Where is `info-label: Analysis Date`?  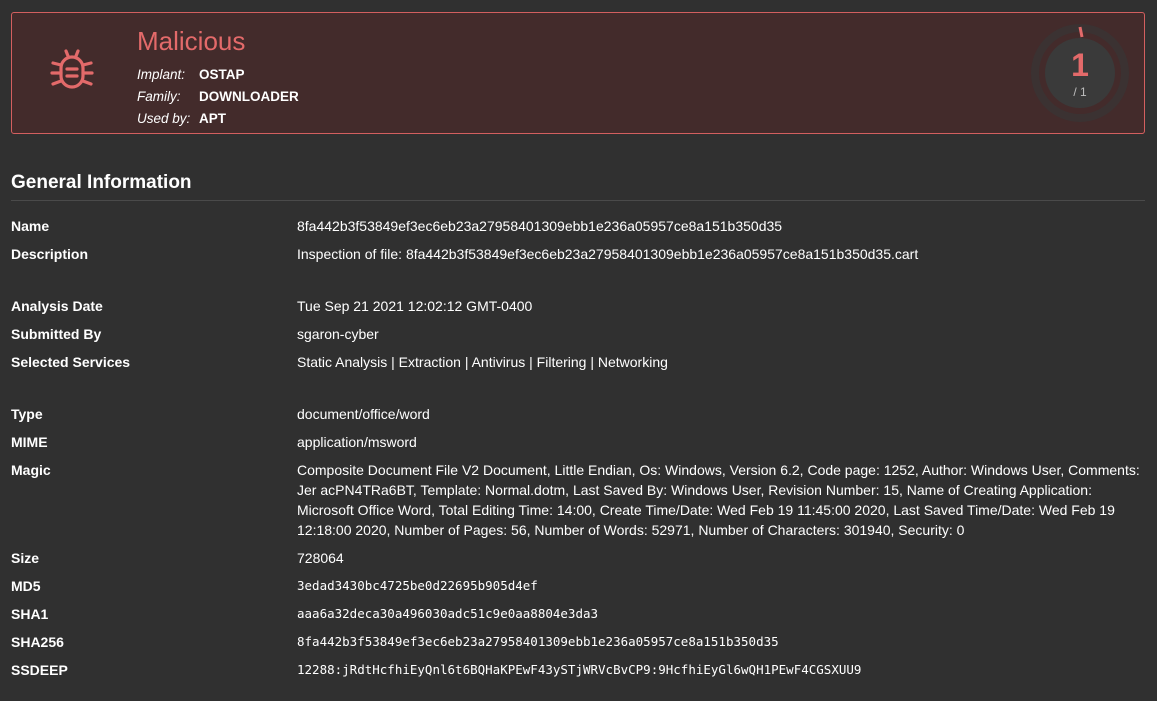
info-label: Analysis Date is located at coordinates (57, 306).